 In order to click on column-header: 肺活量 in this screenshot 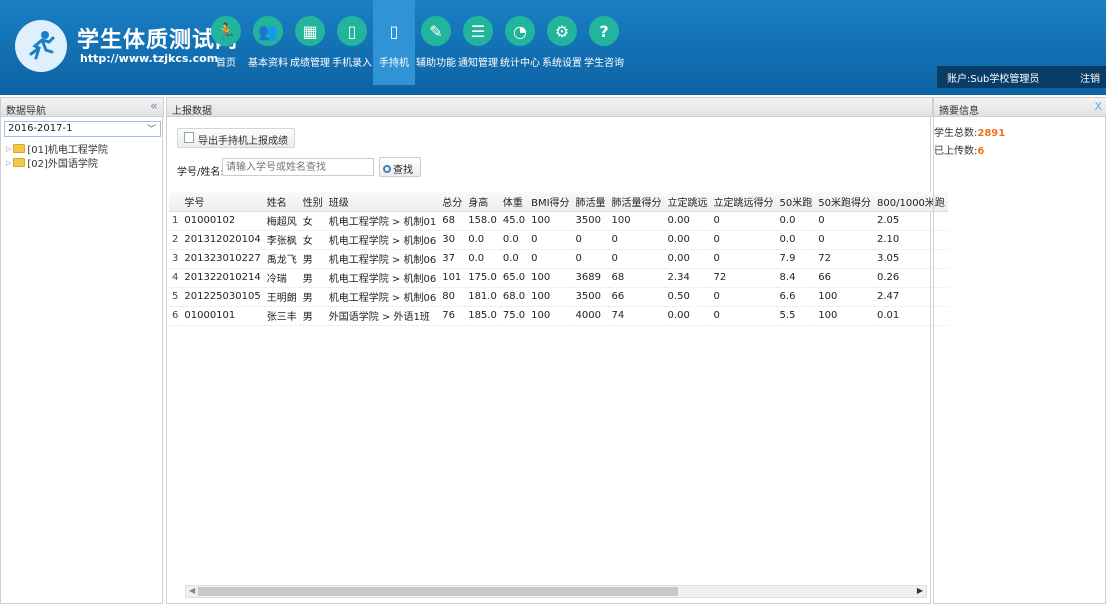, I will do `click(590, 202)`.